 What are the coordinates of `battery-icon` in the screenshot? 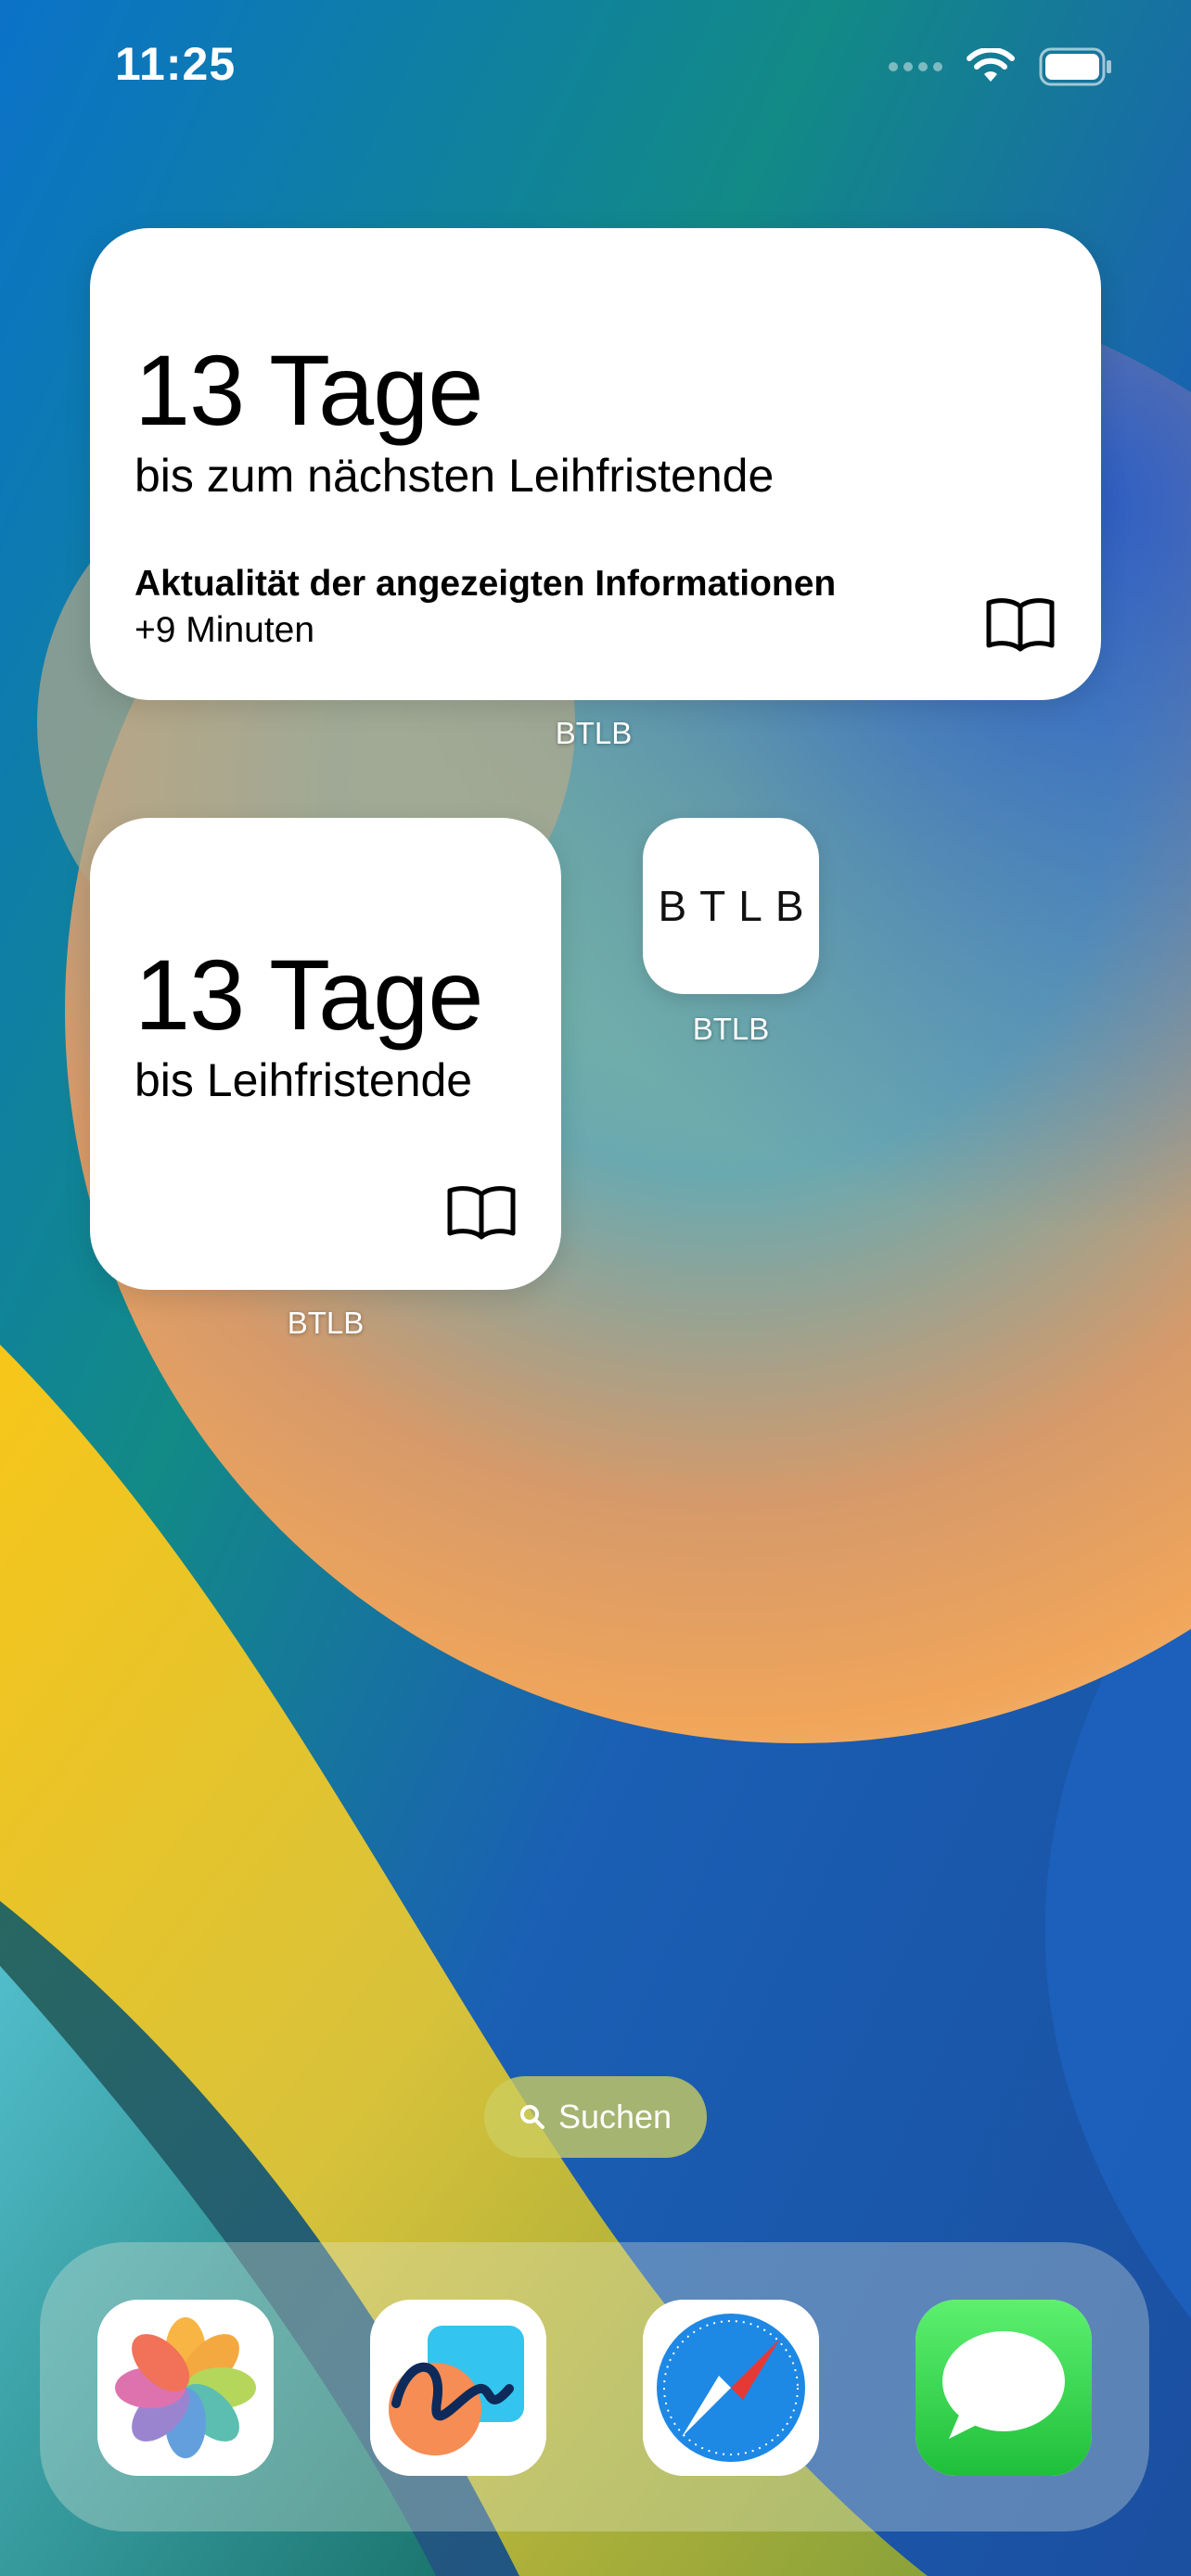 It's located at (1075, 66).